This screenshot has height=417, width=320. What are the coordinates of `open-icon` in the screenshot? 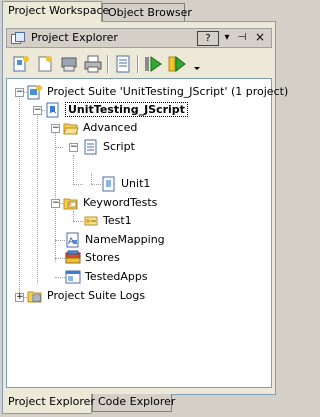 It's located at (69, 64).